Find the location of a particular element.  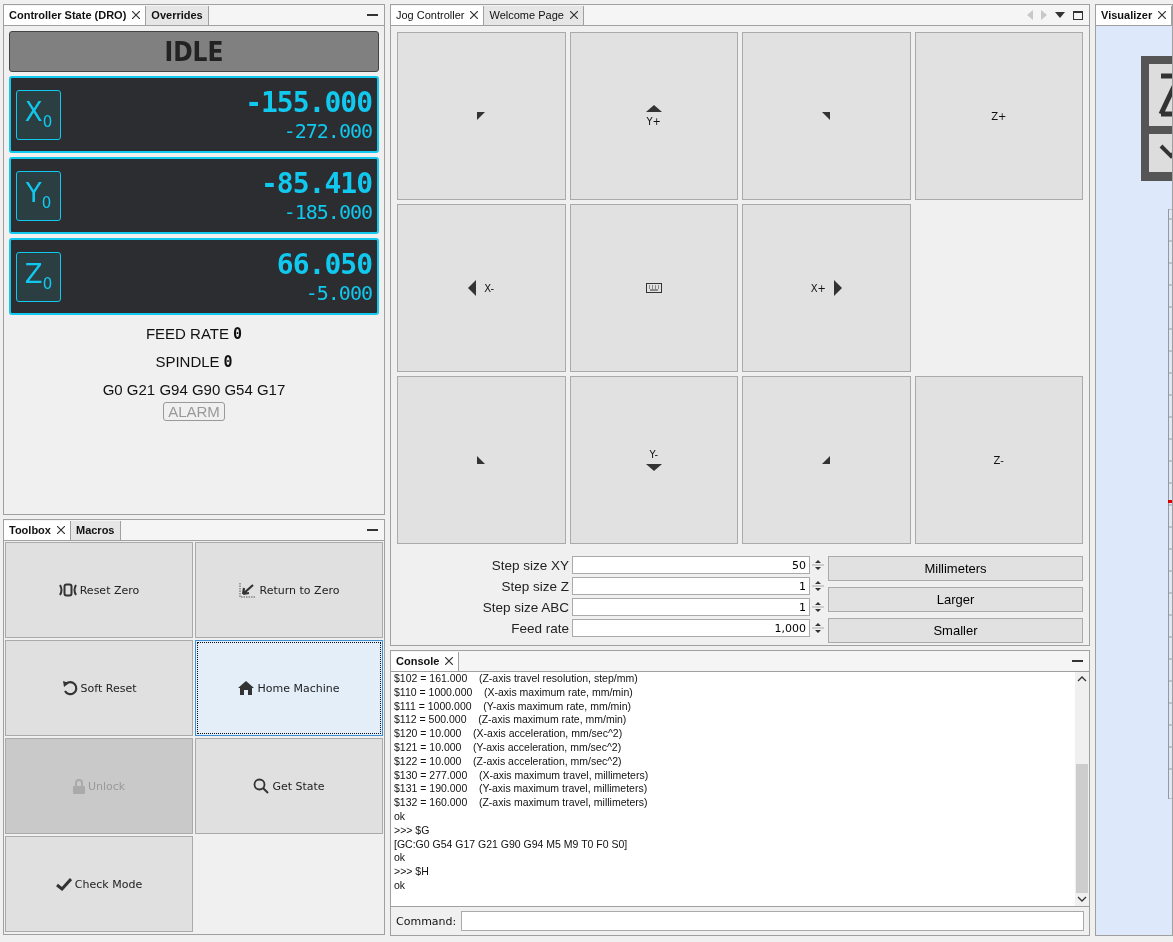

visualizer-canvas is located at coordinates (1134, 480).